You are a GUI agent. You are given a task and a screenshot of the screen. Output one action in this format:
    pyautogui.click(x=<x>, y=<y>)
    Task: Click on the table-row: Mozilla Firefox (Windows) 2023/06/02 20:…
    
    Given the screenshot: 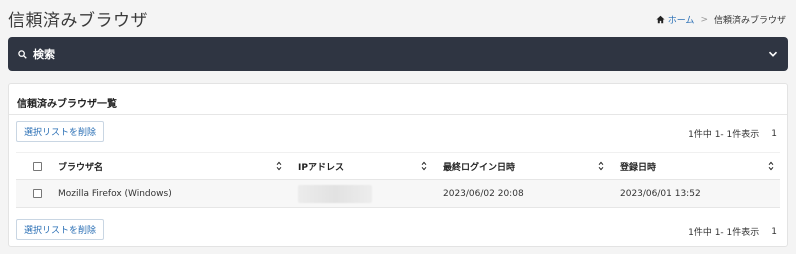 What is the action you would take?
    pyautogui.click(x=398, y=194)
    